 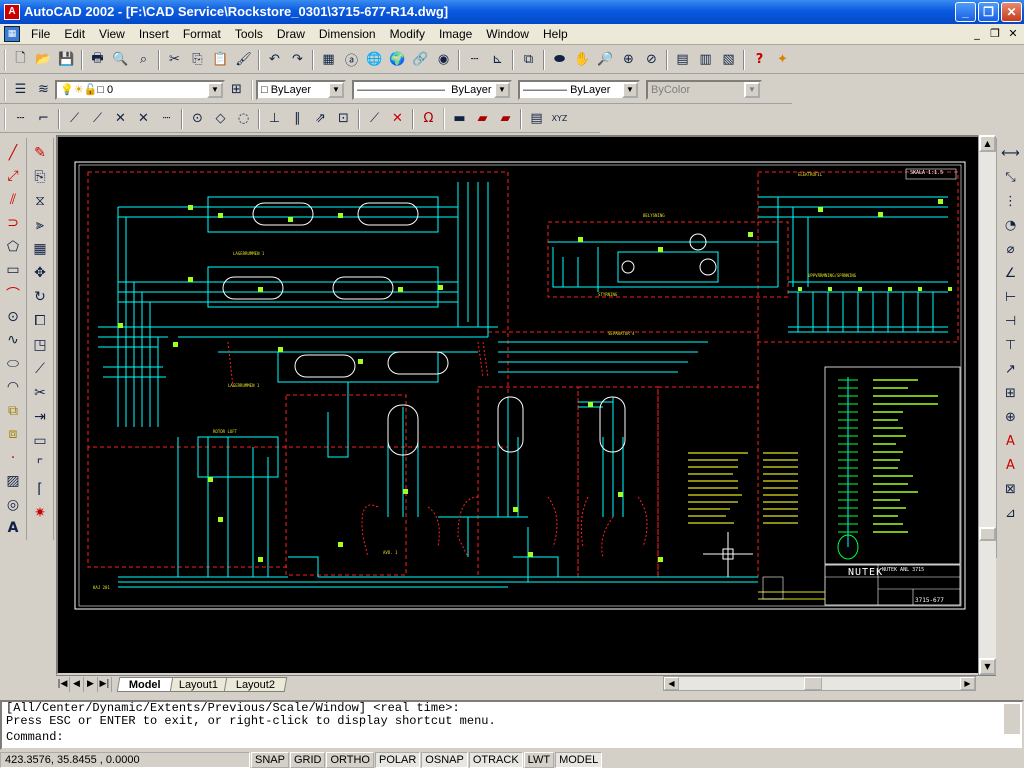 What do you see at coordinates (428, 119) in the screenshot?
I see `osnap-settings-icon: Ω` at bounding box center [428, 119].